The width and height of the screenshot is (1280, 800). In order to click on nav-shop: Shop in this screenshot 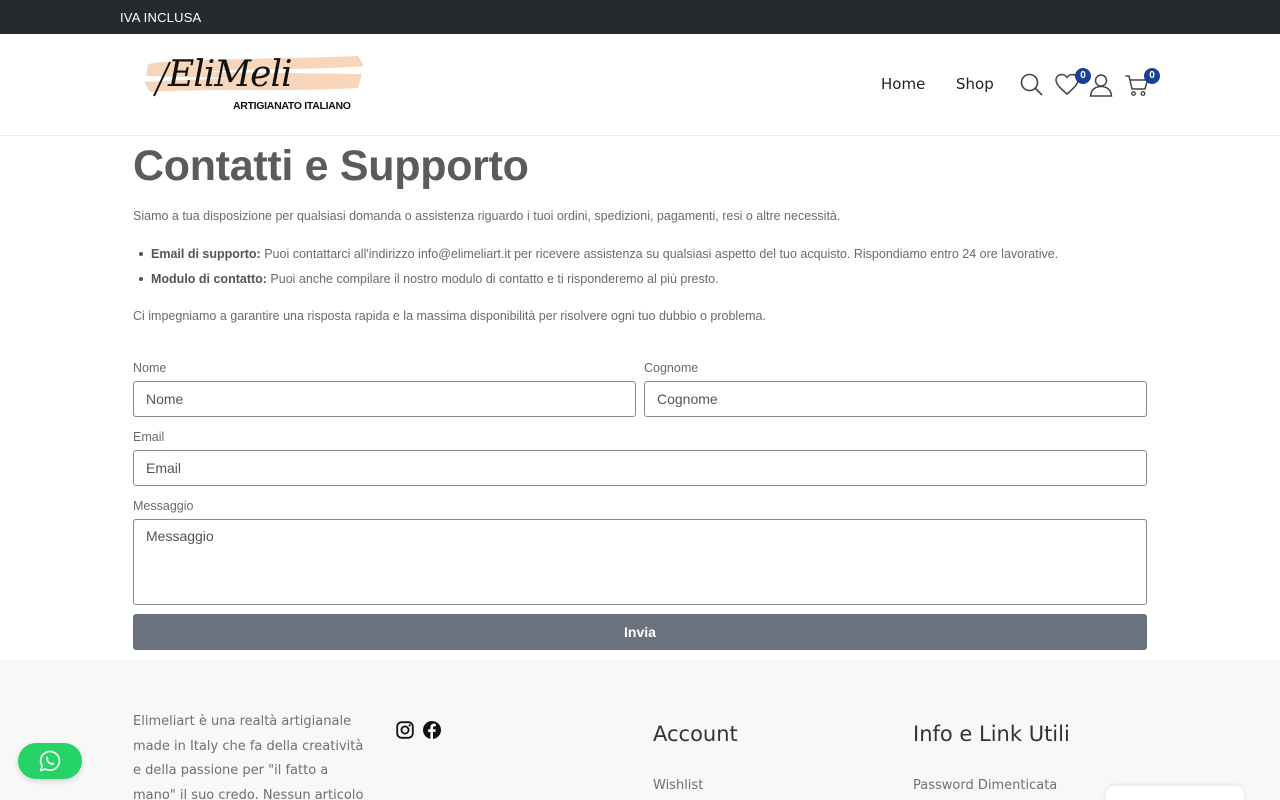, I will do `click(975, 84)`.